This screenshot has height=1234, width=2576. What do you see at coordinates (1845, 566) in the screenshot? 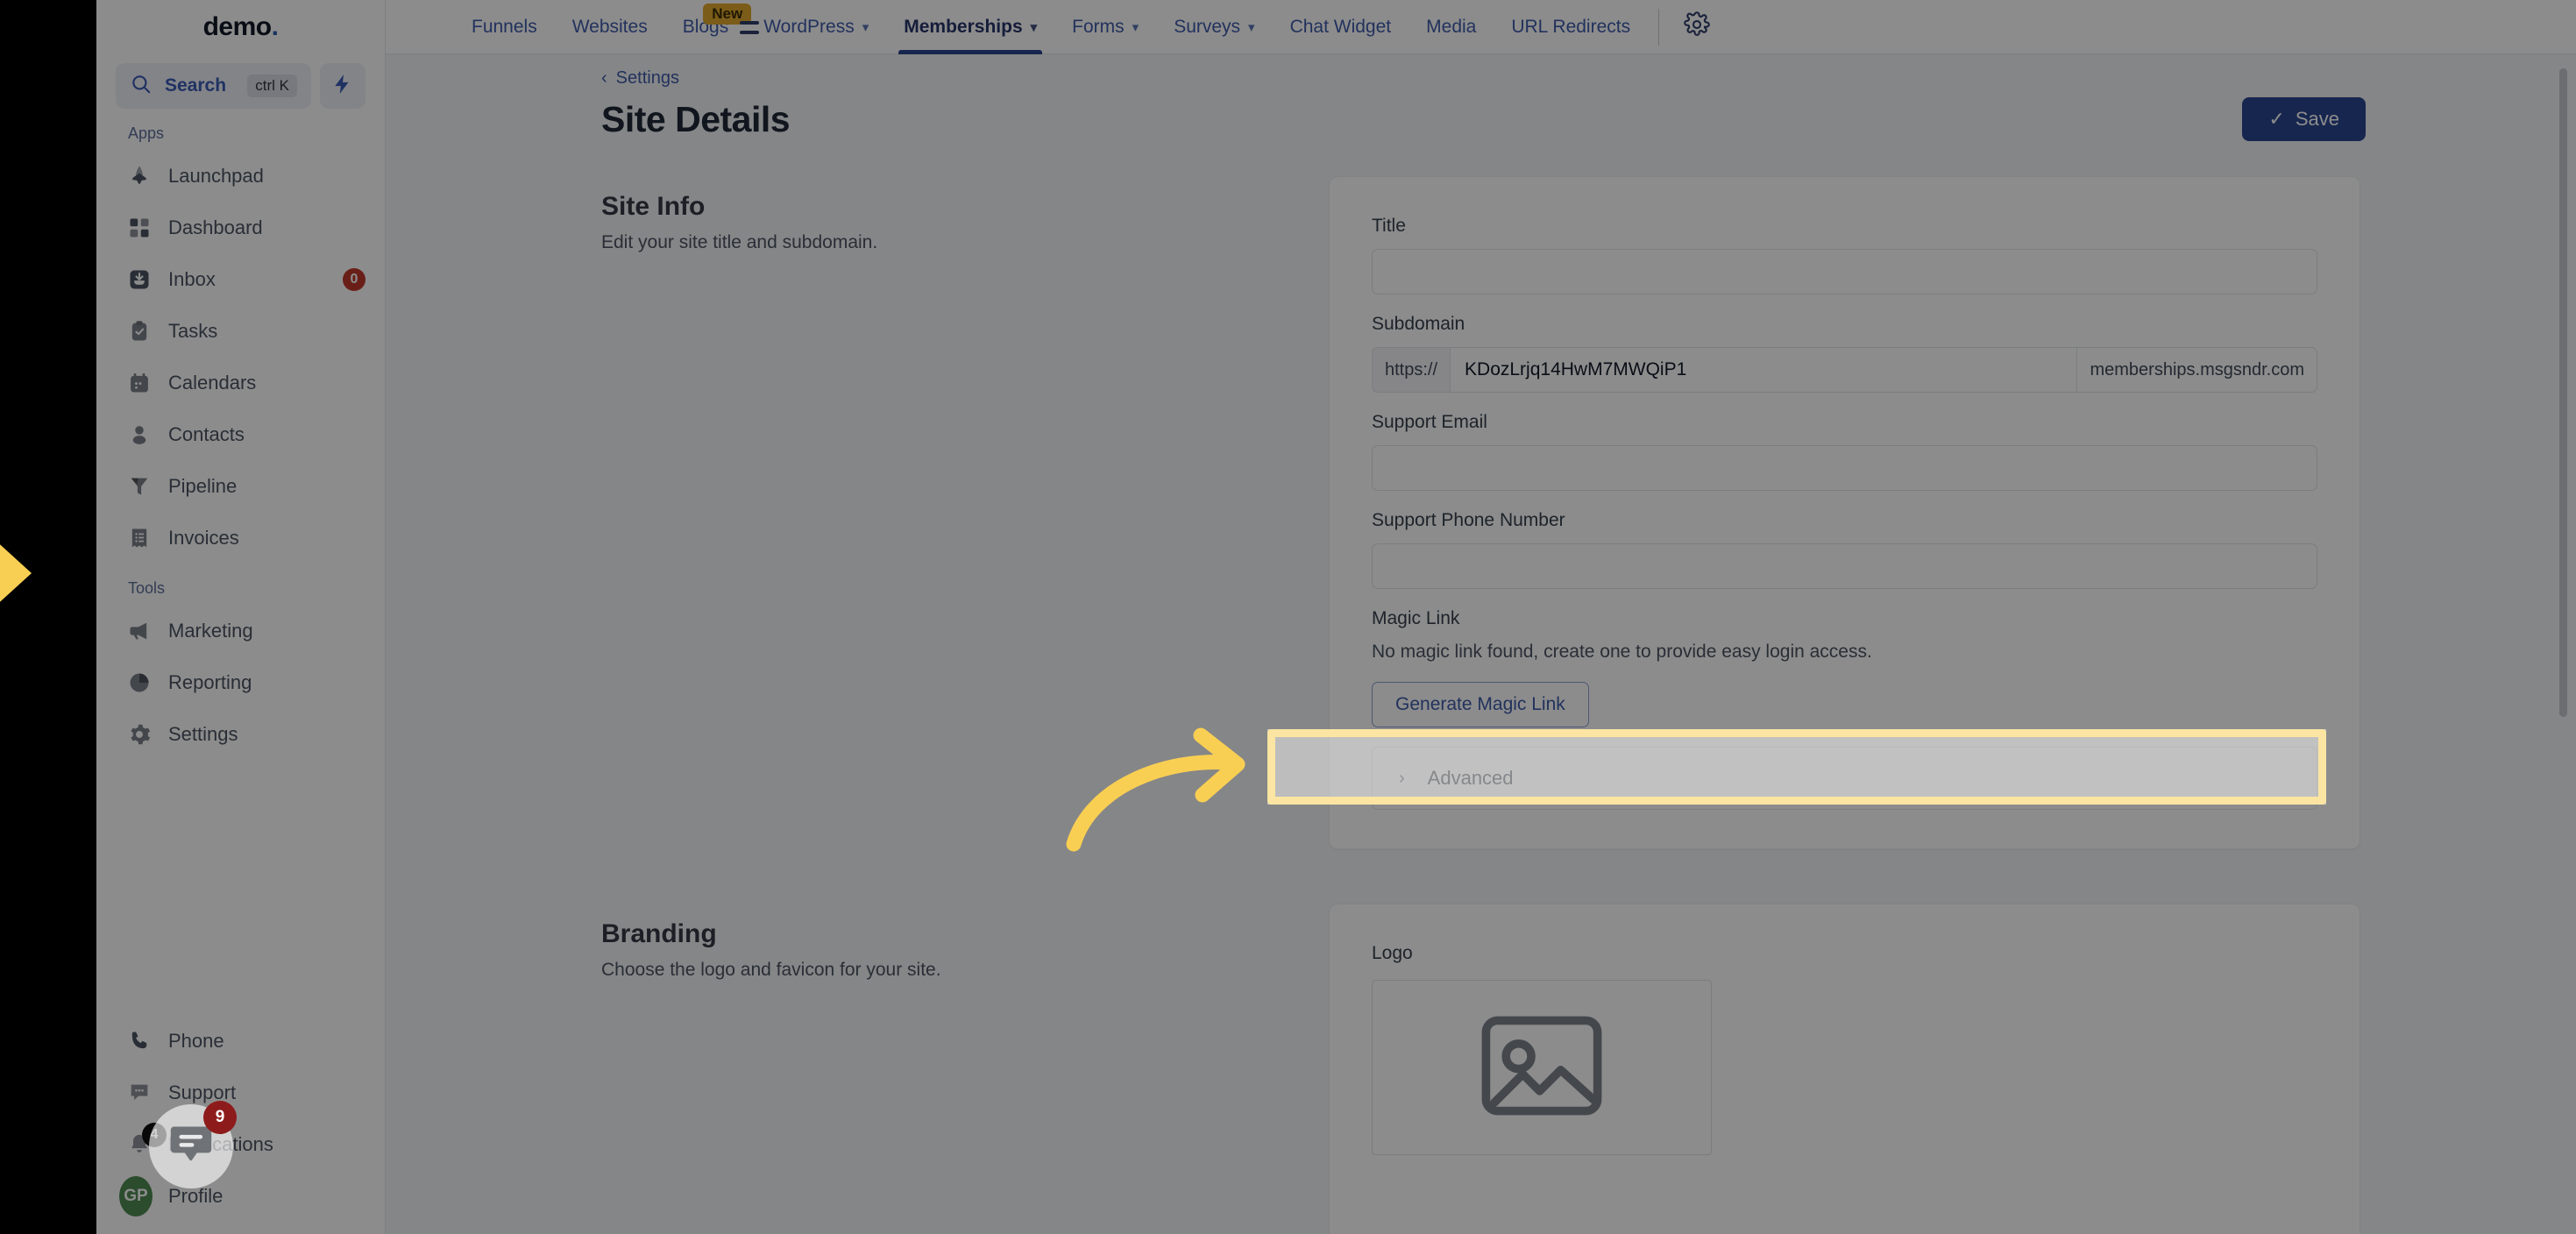
I see `support-phone-input` at bounding box center [1845, 566].